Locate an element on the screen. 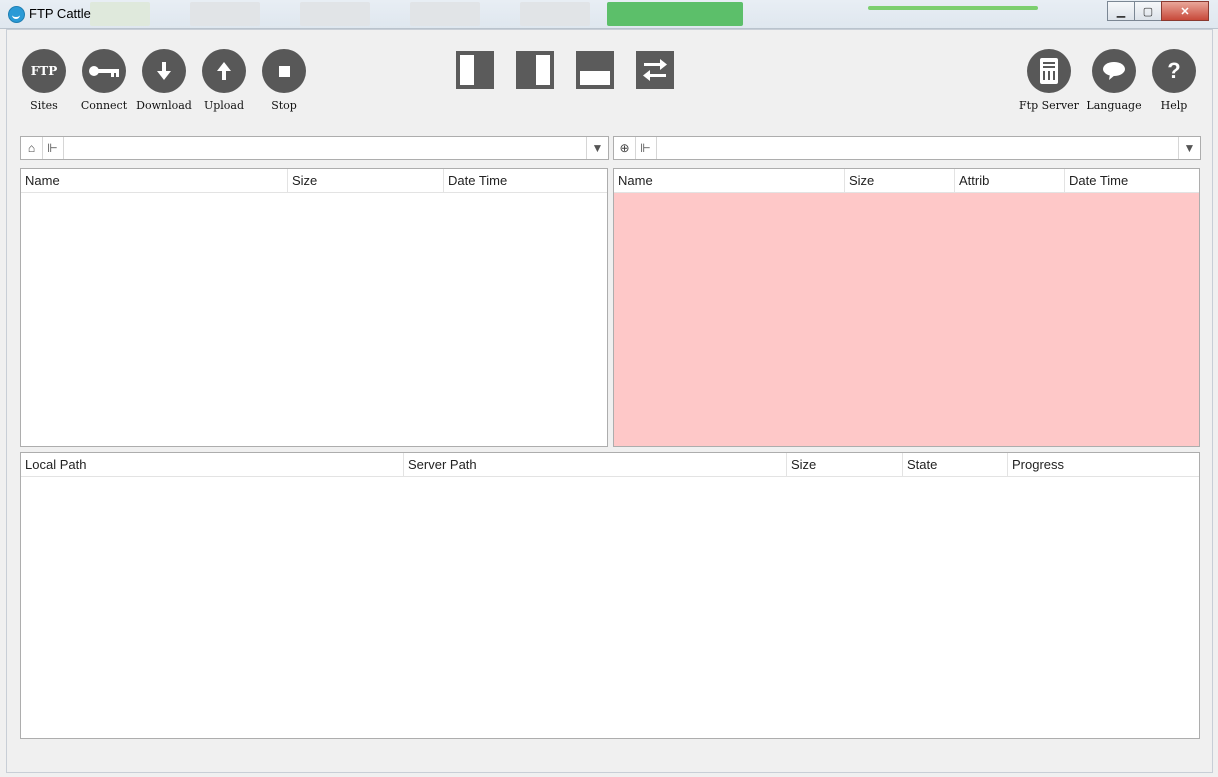 This screenshot has width=1218, height=777. ftp-glyph: FTP is located at coordinates (44, 71).